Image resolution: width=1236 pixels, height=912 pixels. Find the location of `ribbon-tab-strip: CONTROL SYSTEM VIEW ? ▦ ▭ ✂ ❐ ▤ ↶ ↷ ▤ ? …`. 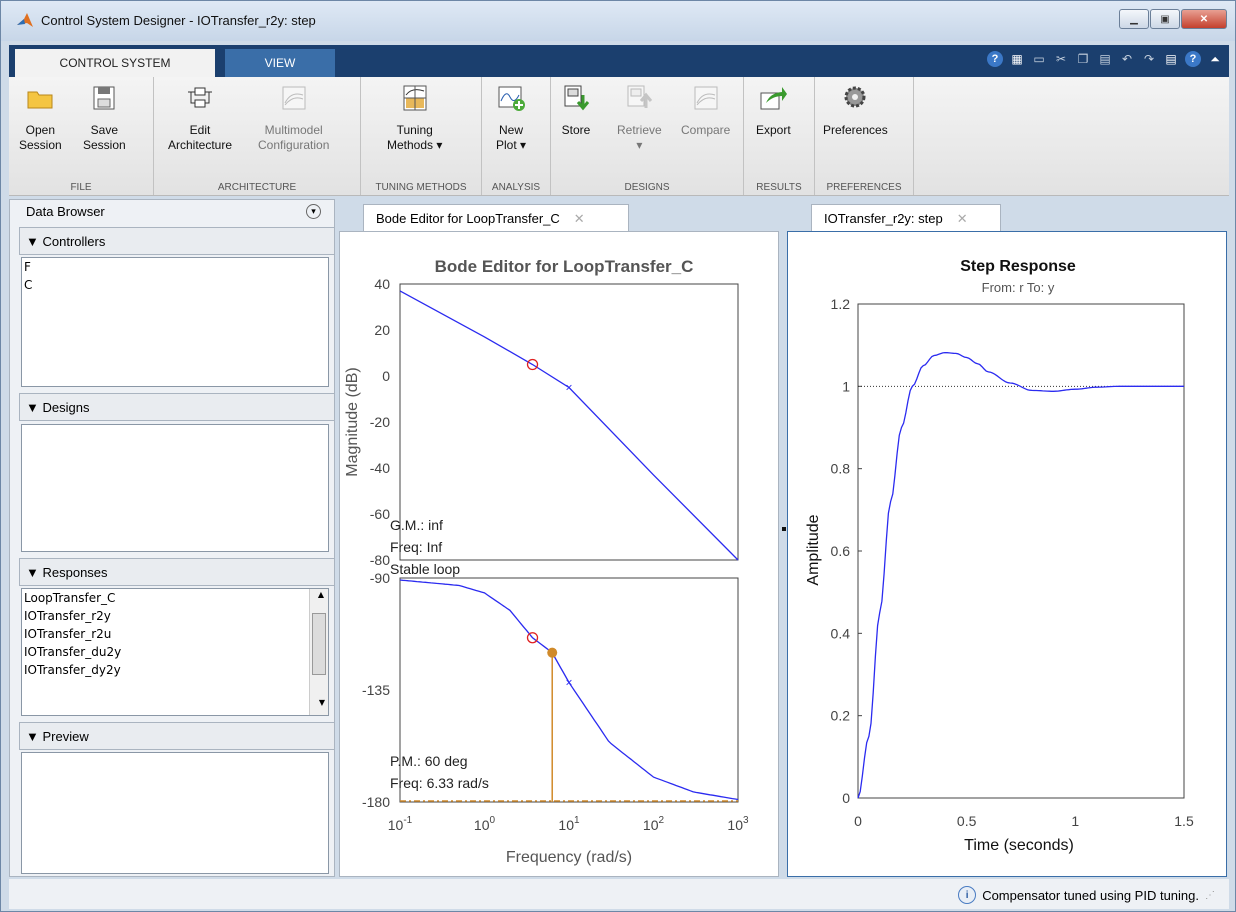

ribbon-tab-strip: CONTROL SYSTEM VIEW ? ▦ ▭ ✂ ❐ ▤ ↶ ↷ ▤ ? … is located at coordinates (619, 61).